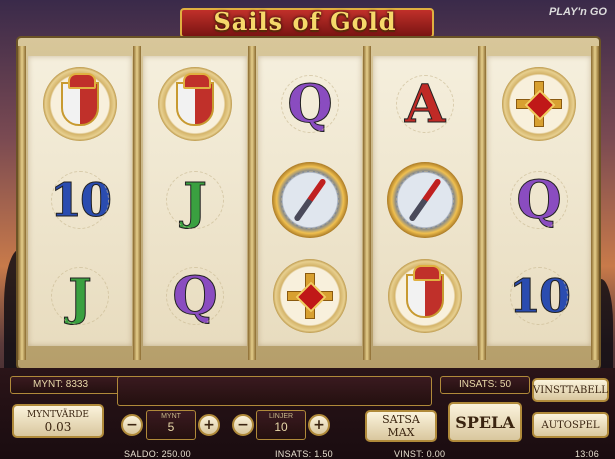 The image size is (615, 459). I want to click on reel-3: Q, so click(310, 201).